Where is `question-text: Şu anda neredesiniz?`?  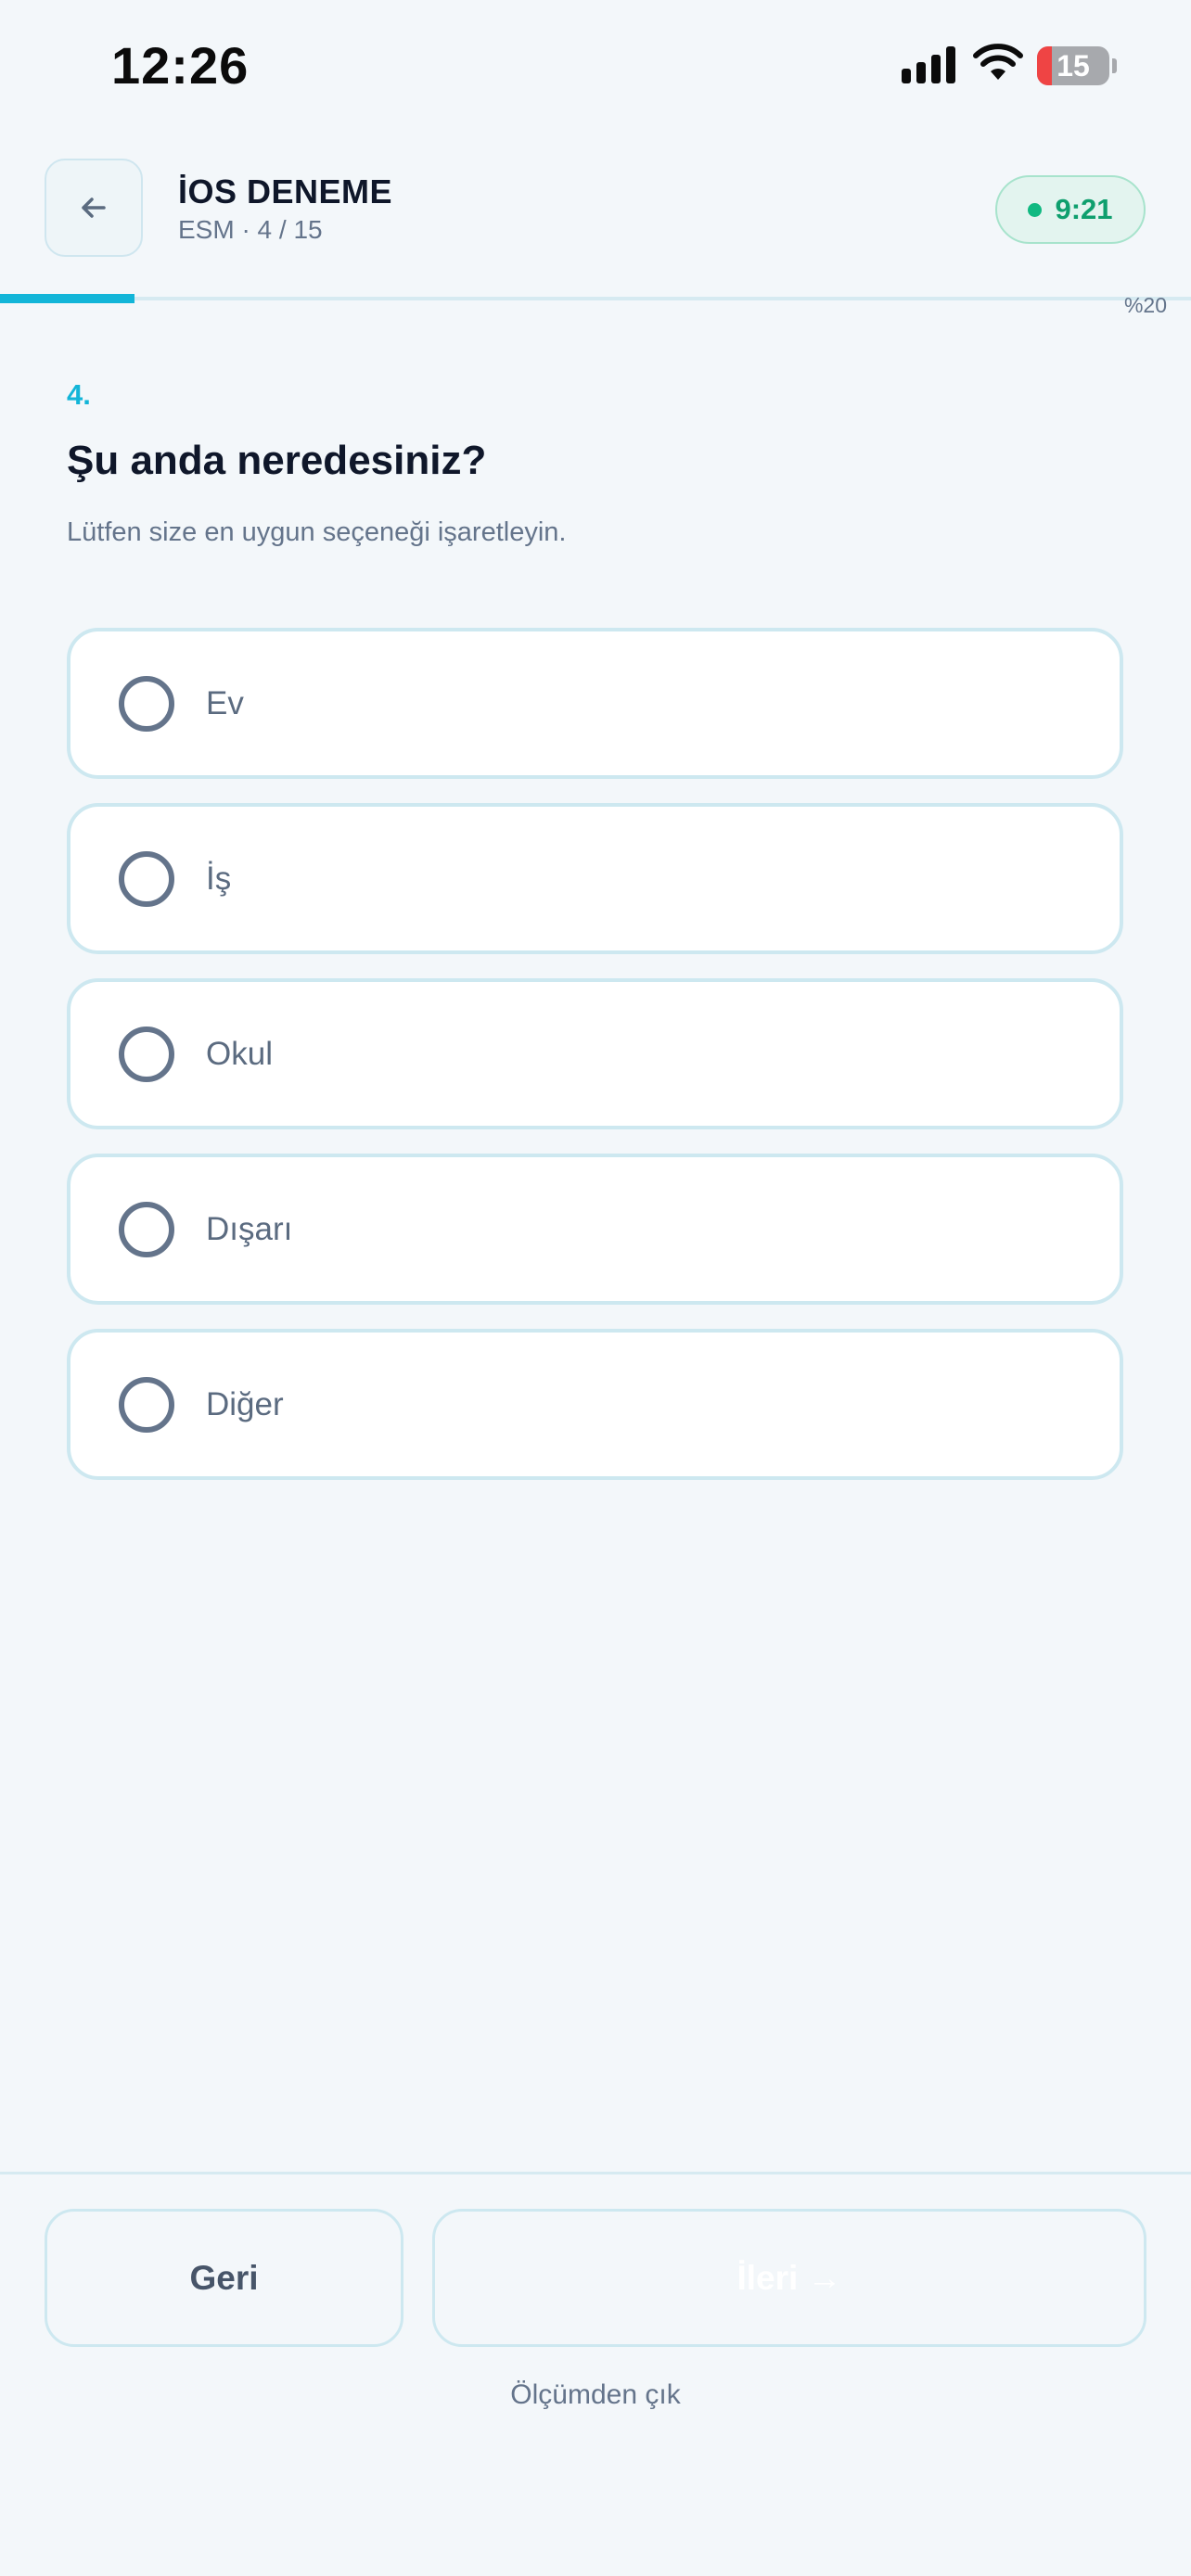
question-text: Şu anda neredesiniz? is located at coordinates (277, 460).